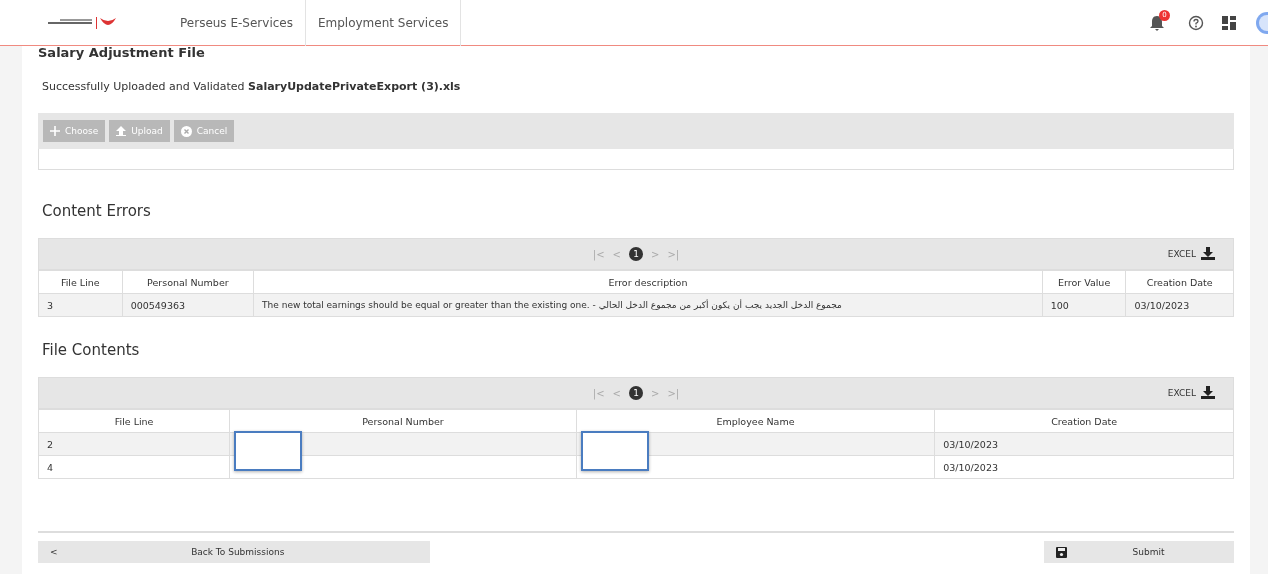  I want to click on upload-message: Successfully Uploaded and Validated SalaryUpdatePrivateExport (3).xls, so click(252, 86).